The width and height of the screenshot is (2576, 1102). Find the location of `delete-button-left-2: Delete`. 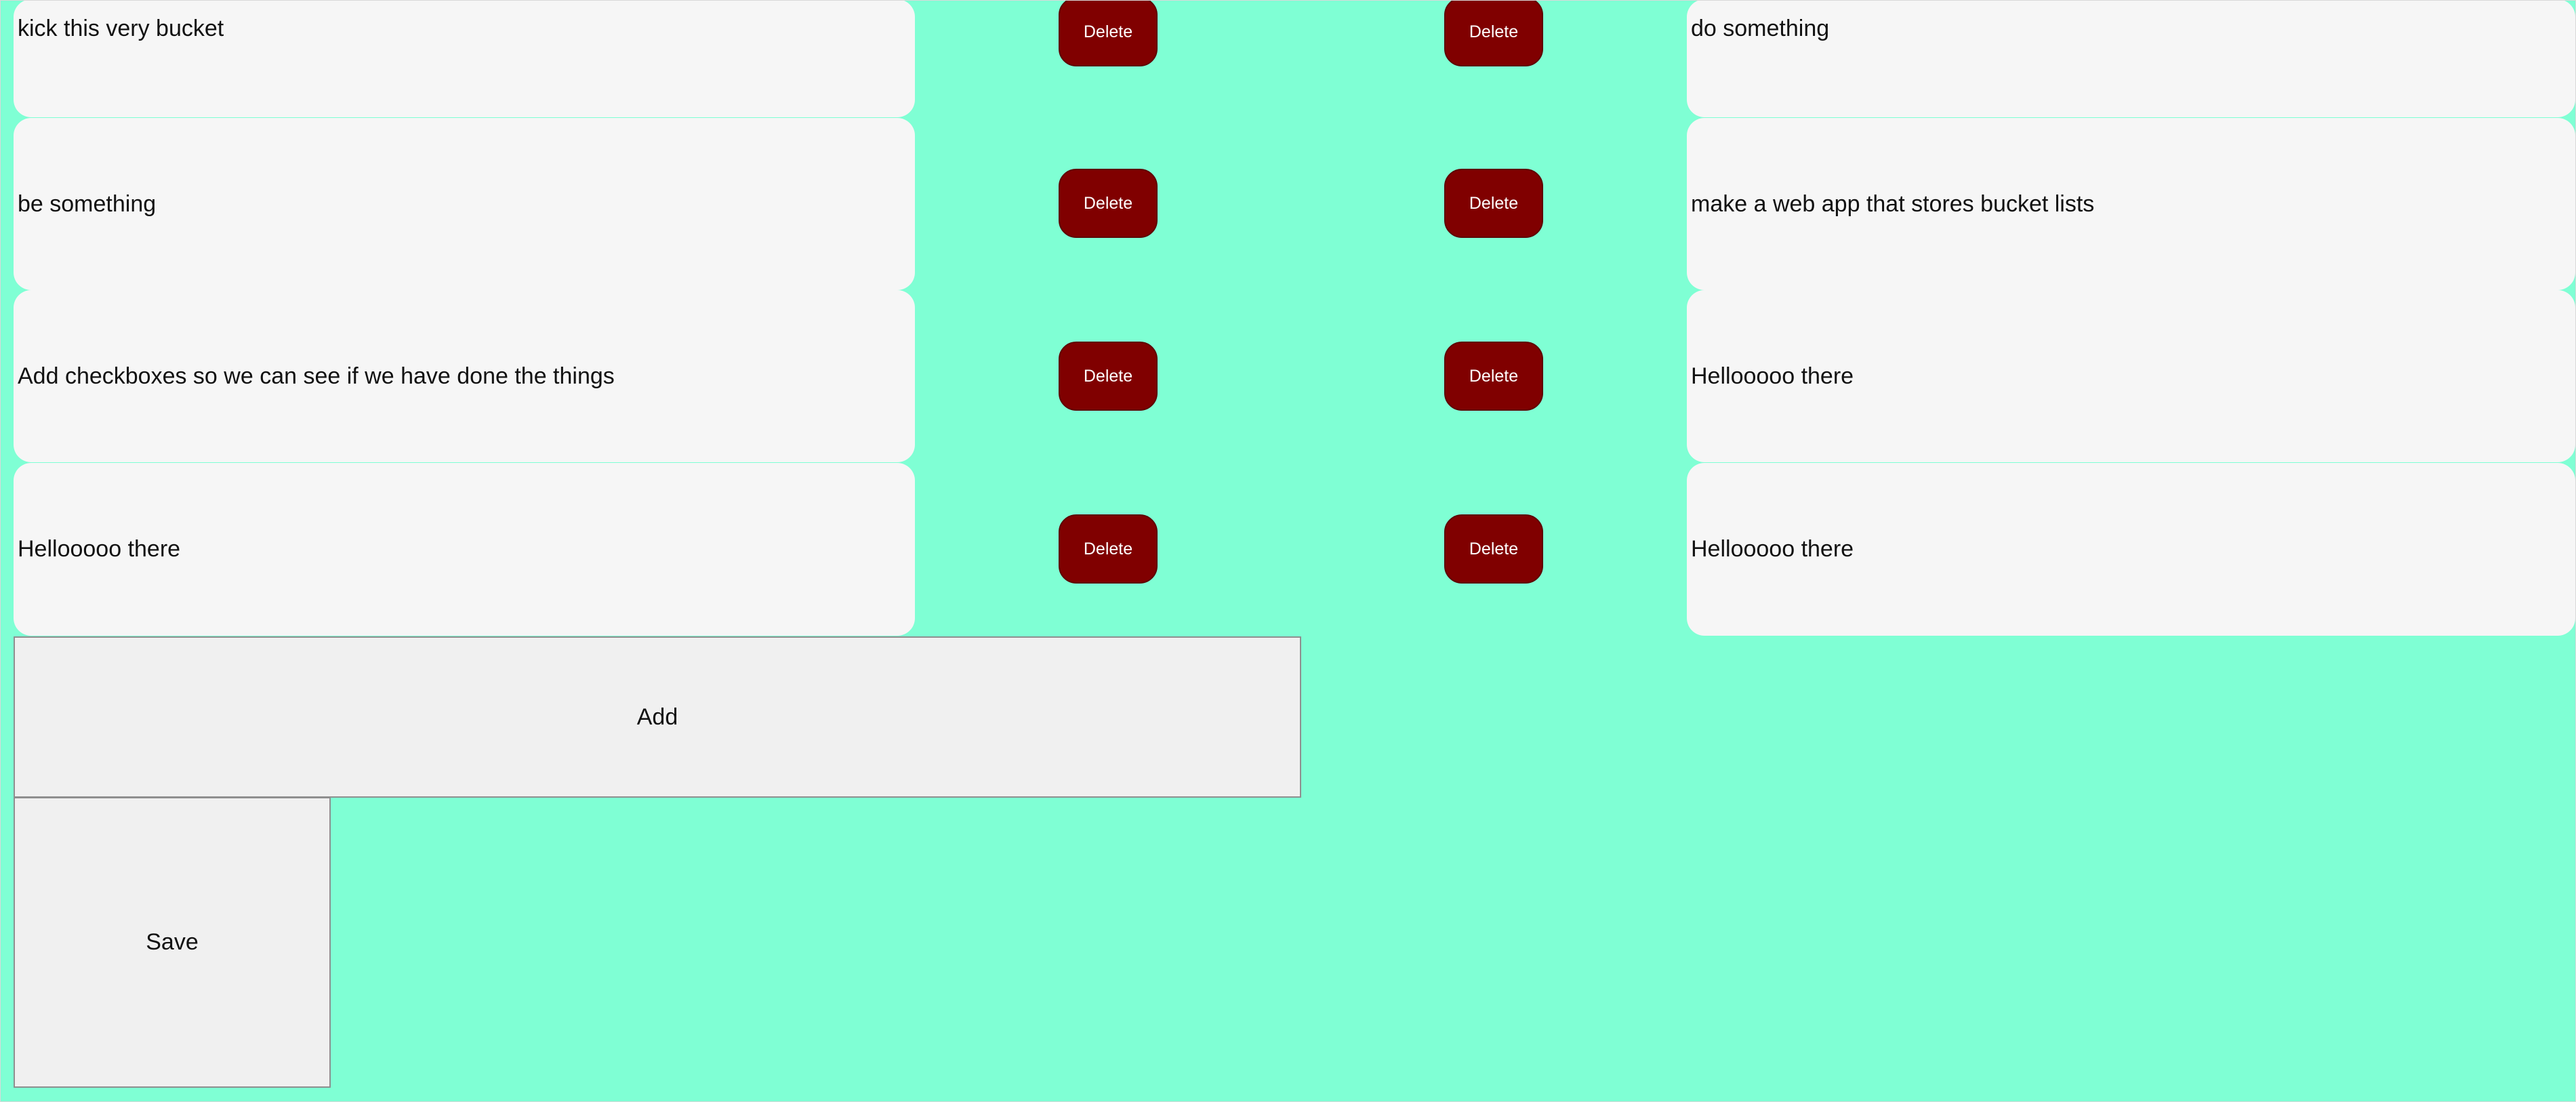

delete-button-left-2: Delete is located at coordinates (1109, 203).